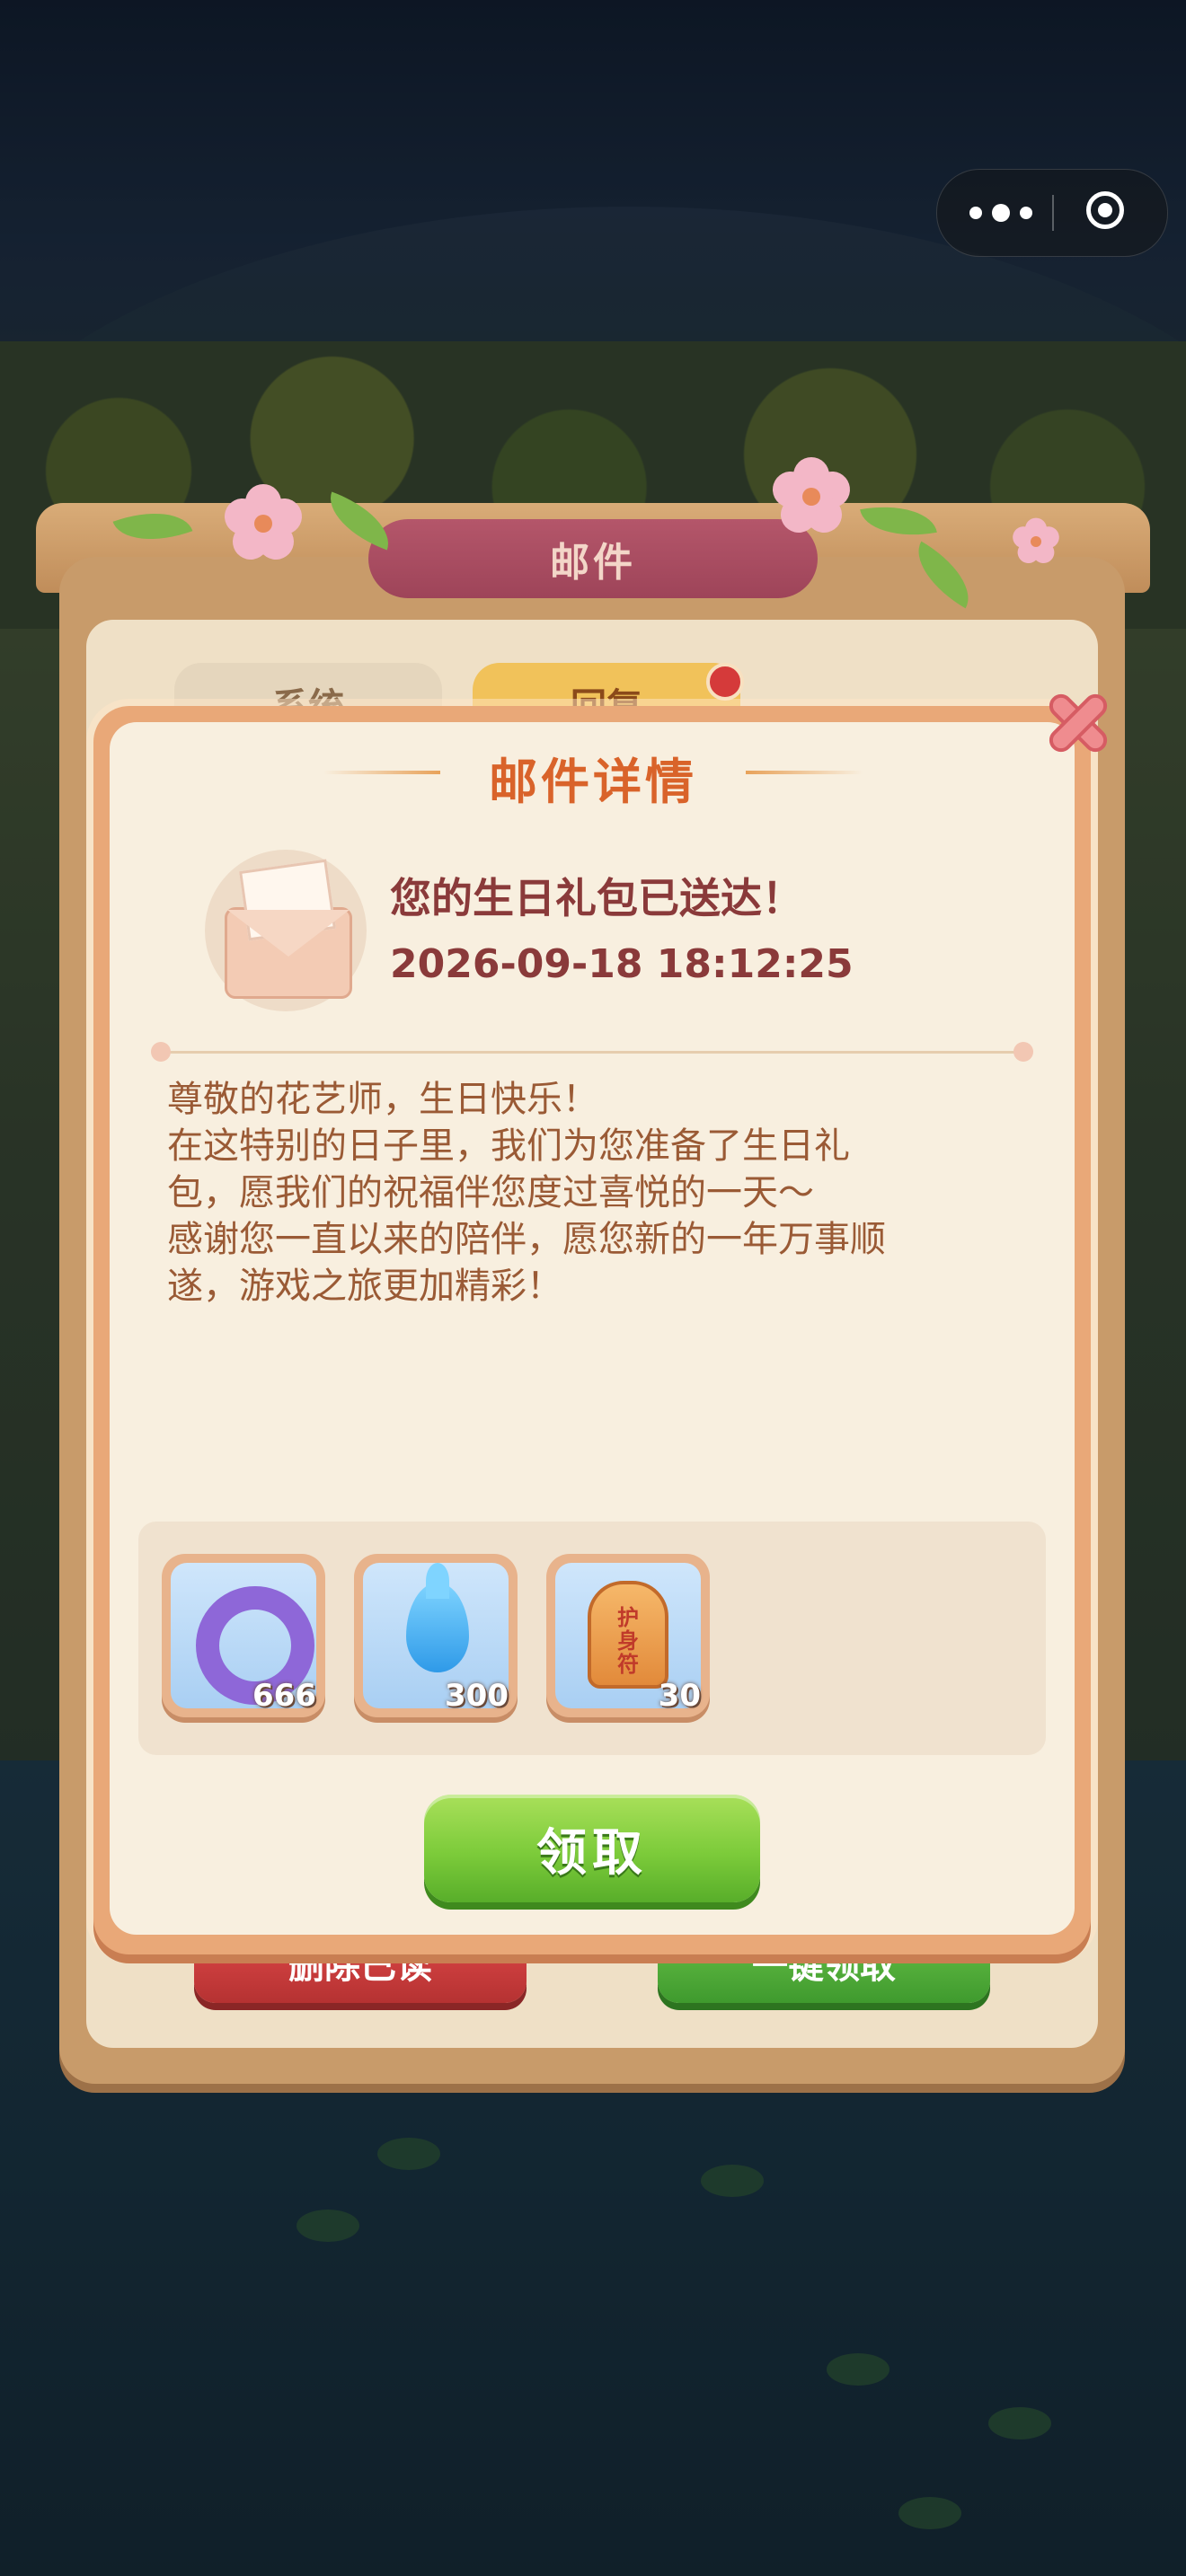  I want to click on reward-item: 护身符 30, so click(628, 1635).